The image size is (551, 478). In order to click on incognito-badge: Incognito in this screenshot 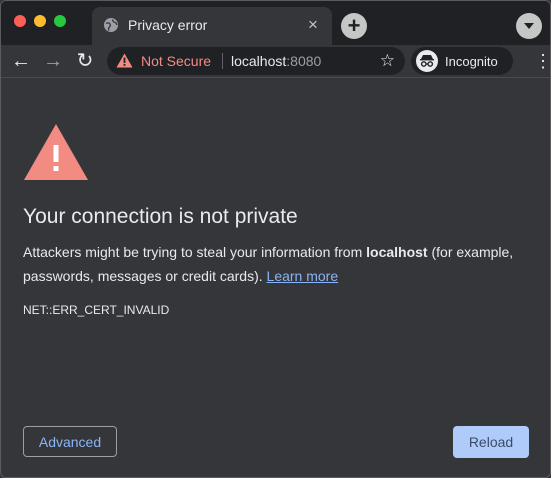, I will do `click(462, 61)`.